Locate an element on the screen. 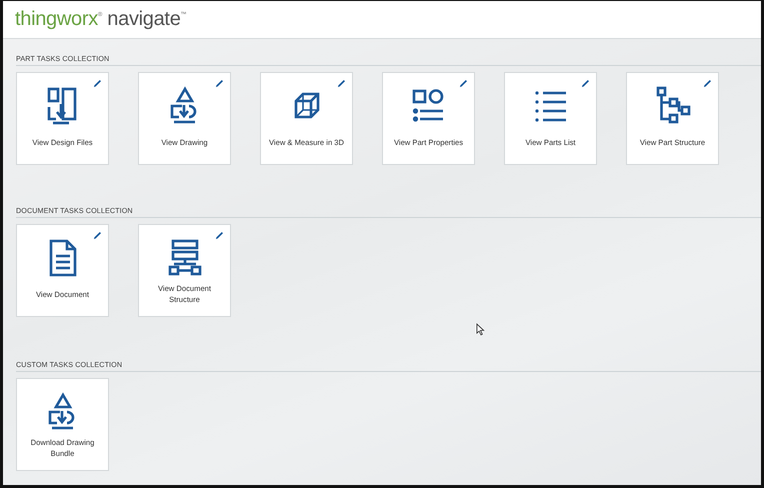 The width and height of the screenshot is (764, 488). logo: thingworx$^{®}$ navigate$^{™}$ is located at coordinates (100, 19).